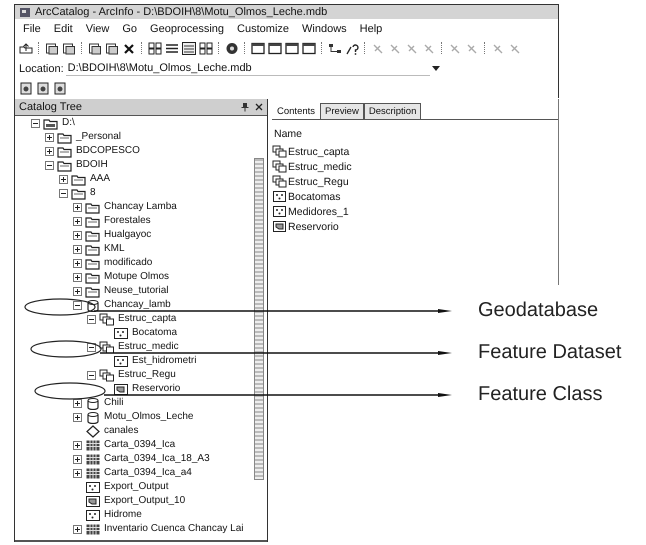 Image resolution: width=646 pixels, height=545 pixels. I want to click on content-item: Medidores_1, so click(318, 212).